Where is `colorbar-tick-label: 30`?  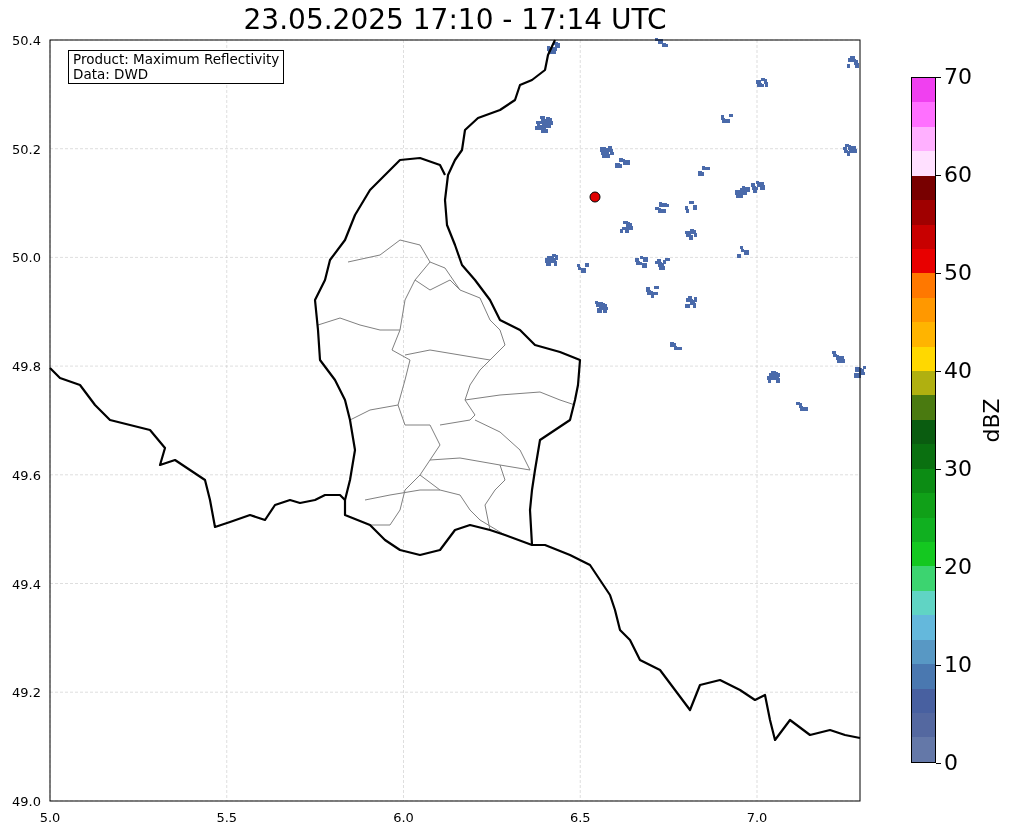
colorbar-tick-label: 30 is located at coordinates (958, 469).